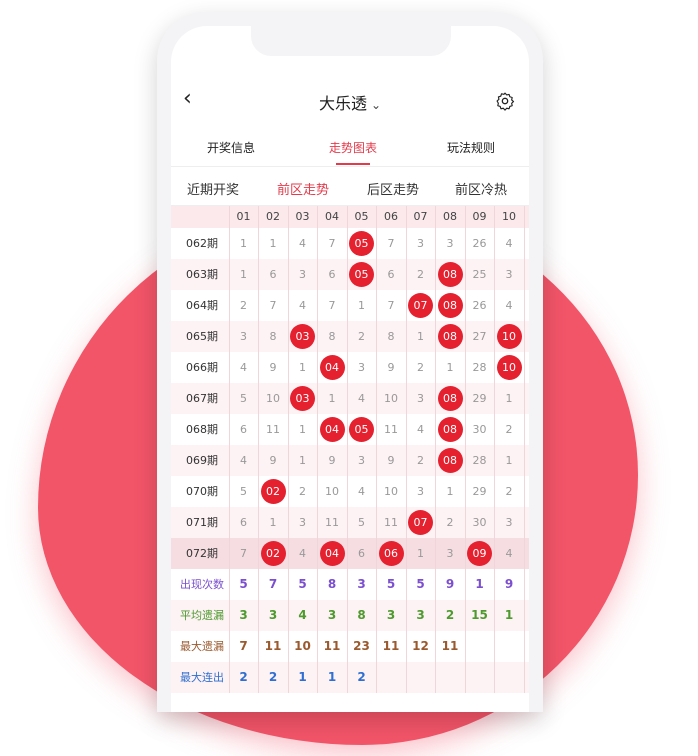  I want to click on winning-number-ball: 02, so click(273, 553).